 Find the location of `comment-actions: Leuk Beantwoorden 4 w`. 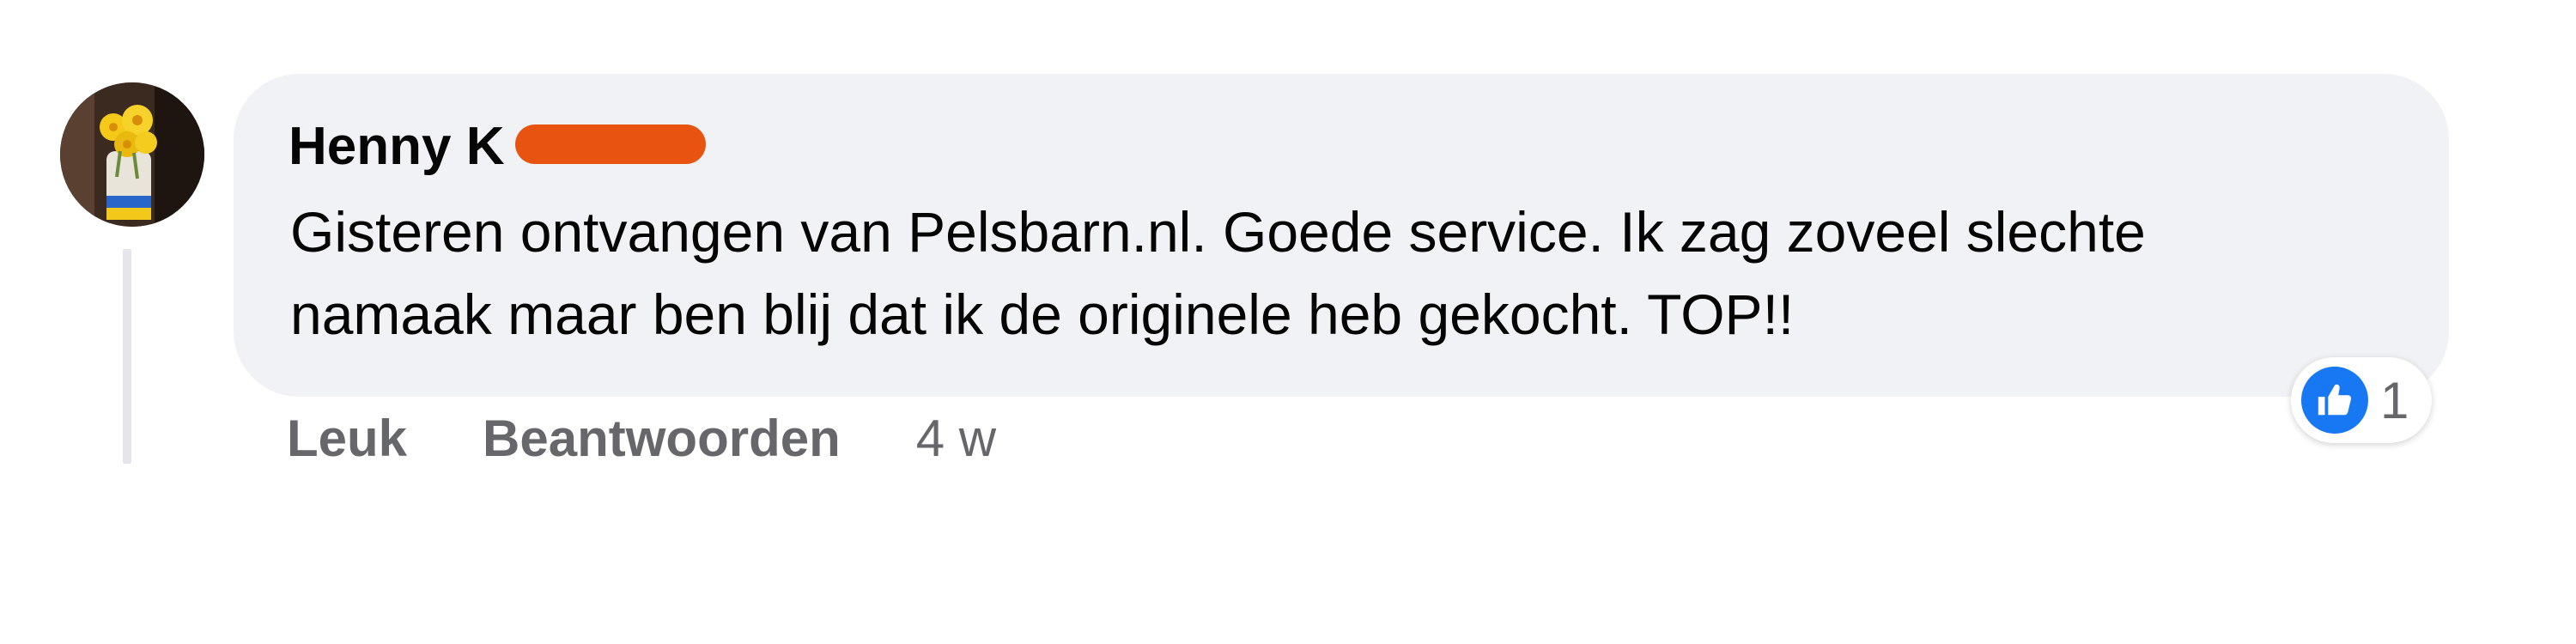

comment-actions: Leuk Beantwoorden 4 w is located at coordinates (641, 438).